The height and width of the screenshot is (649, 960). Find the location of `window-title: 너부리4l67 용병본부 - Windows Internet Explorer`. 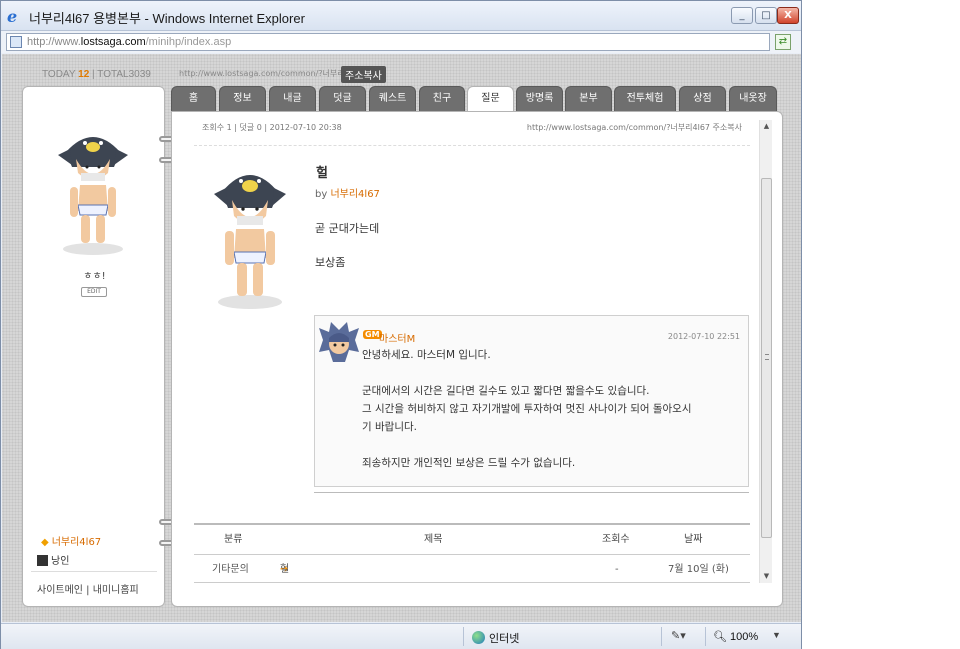

window-title: 너부리4l67 용병본부 - Windows Internet Explorer is located at coordinates (167, 18).